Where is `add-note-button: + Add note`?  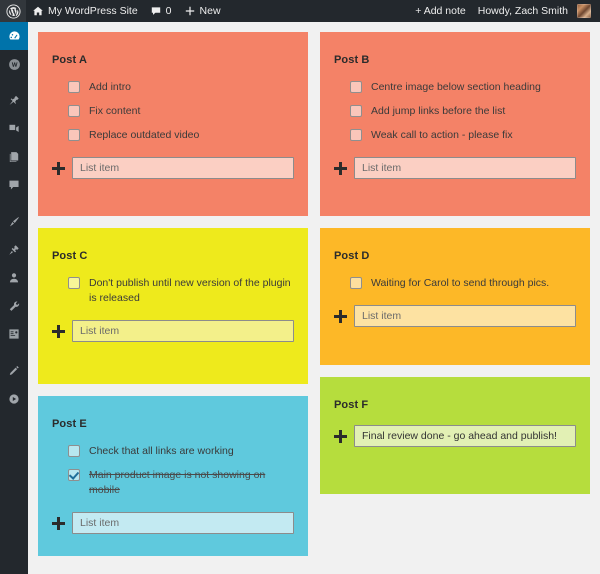 add-note-button: + Add note is located at coordinates (440, 11).